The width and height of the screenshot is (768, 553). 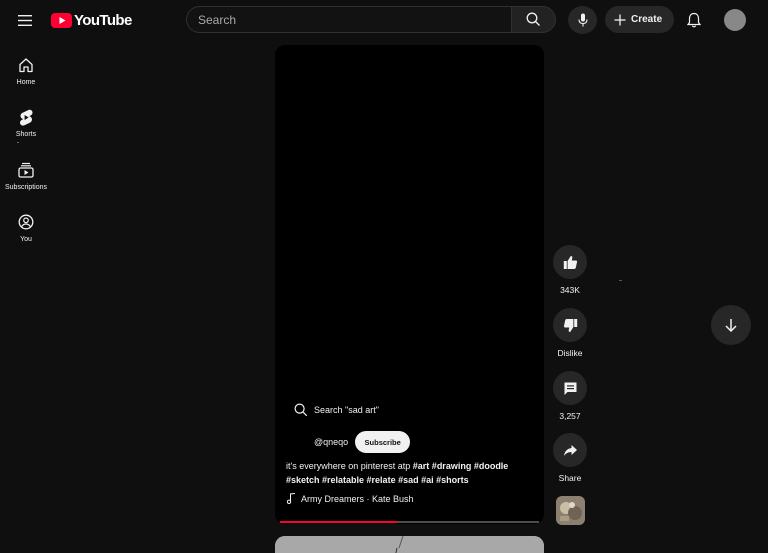 I want to click on bell-icon, so click(x=694, y=20).